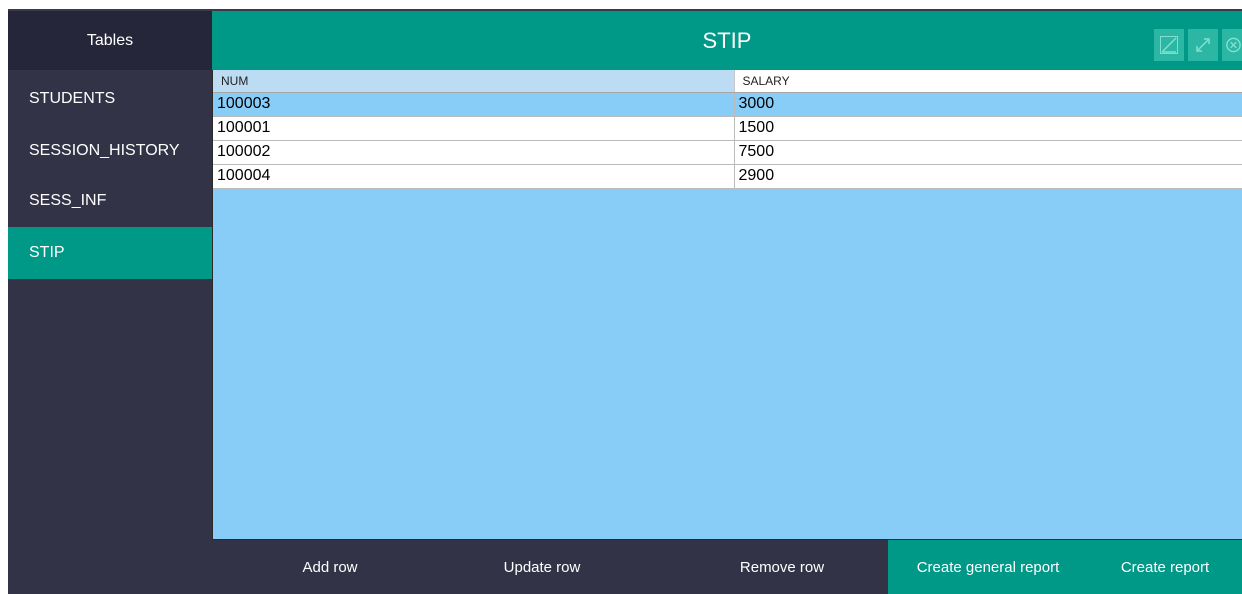 Image resolution: width=1242 pixels, height=594 pixels. I want to click on table-header-row: NUM SALARY, so click(727, 81).